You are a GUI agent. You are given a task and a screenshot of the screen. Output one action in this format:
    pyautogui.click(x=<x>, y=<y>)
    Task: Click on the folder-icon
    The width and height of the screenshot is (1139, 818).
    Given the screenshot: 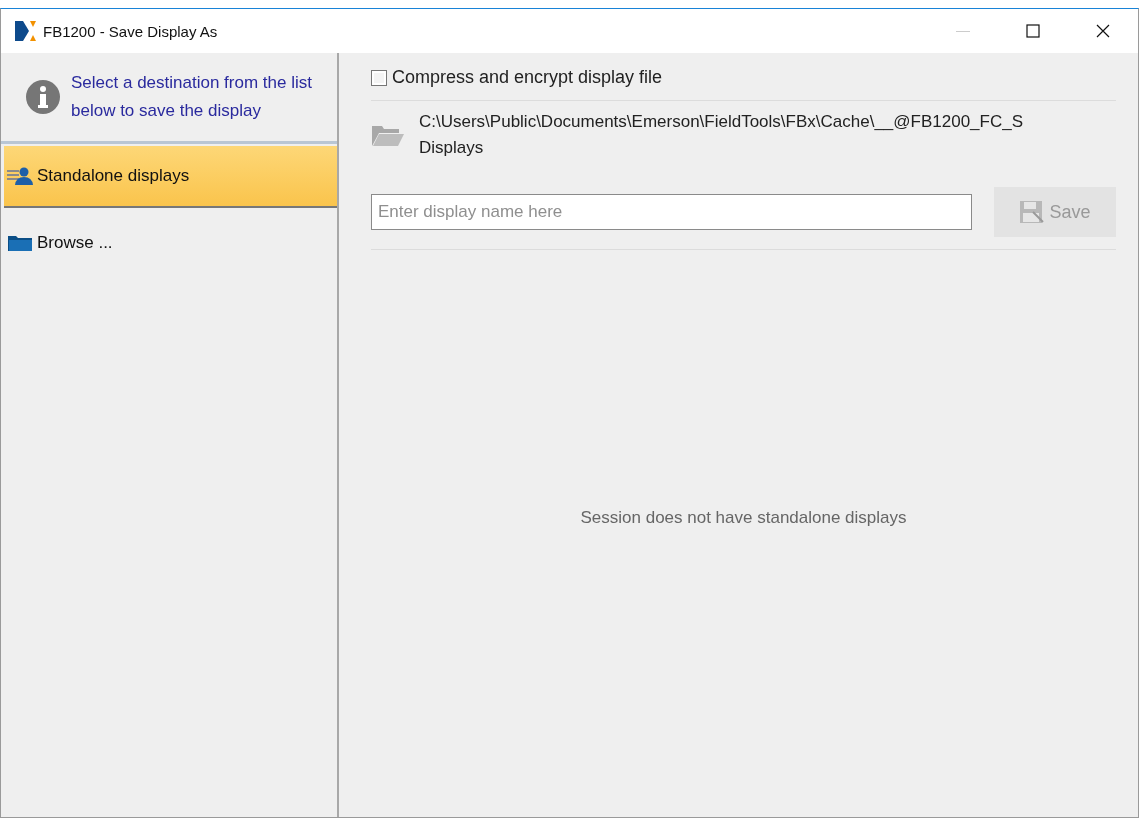 What is the action you would take?
    pyautogui.click(x=20, y=243)
    